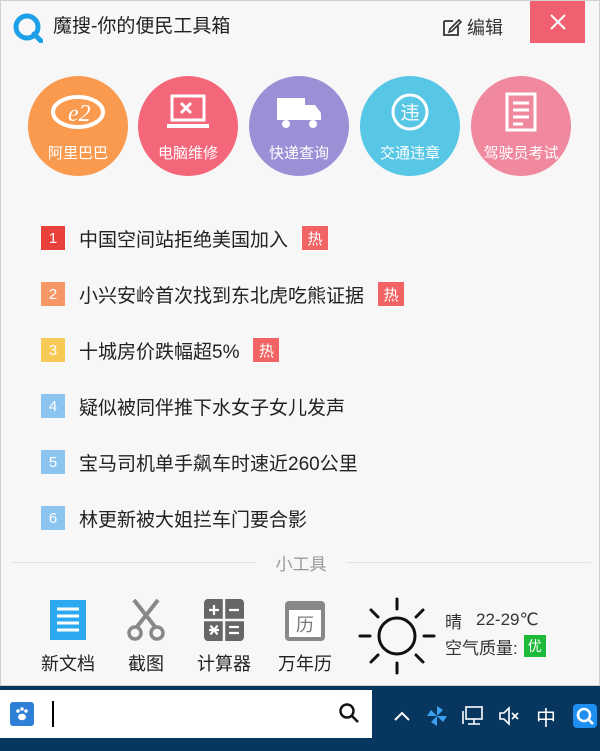 Image resolution: width=600 pixels, height=751 pixels. I want to click on air-quality-row: 空气质量: 优, so click(495, 646).